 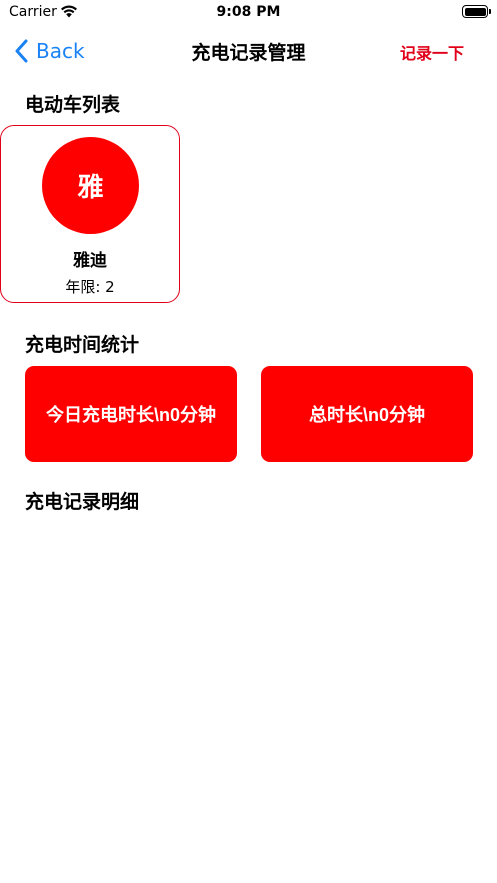 What do you see at coordinates (490, 11) in the screenshot?
I see `battery-tip` at bounding box center [490, 11].